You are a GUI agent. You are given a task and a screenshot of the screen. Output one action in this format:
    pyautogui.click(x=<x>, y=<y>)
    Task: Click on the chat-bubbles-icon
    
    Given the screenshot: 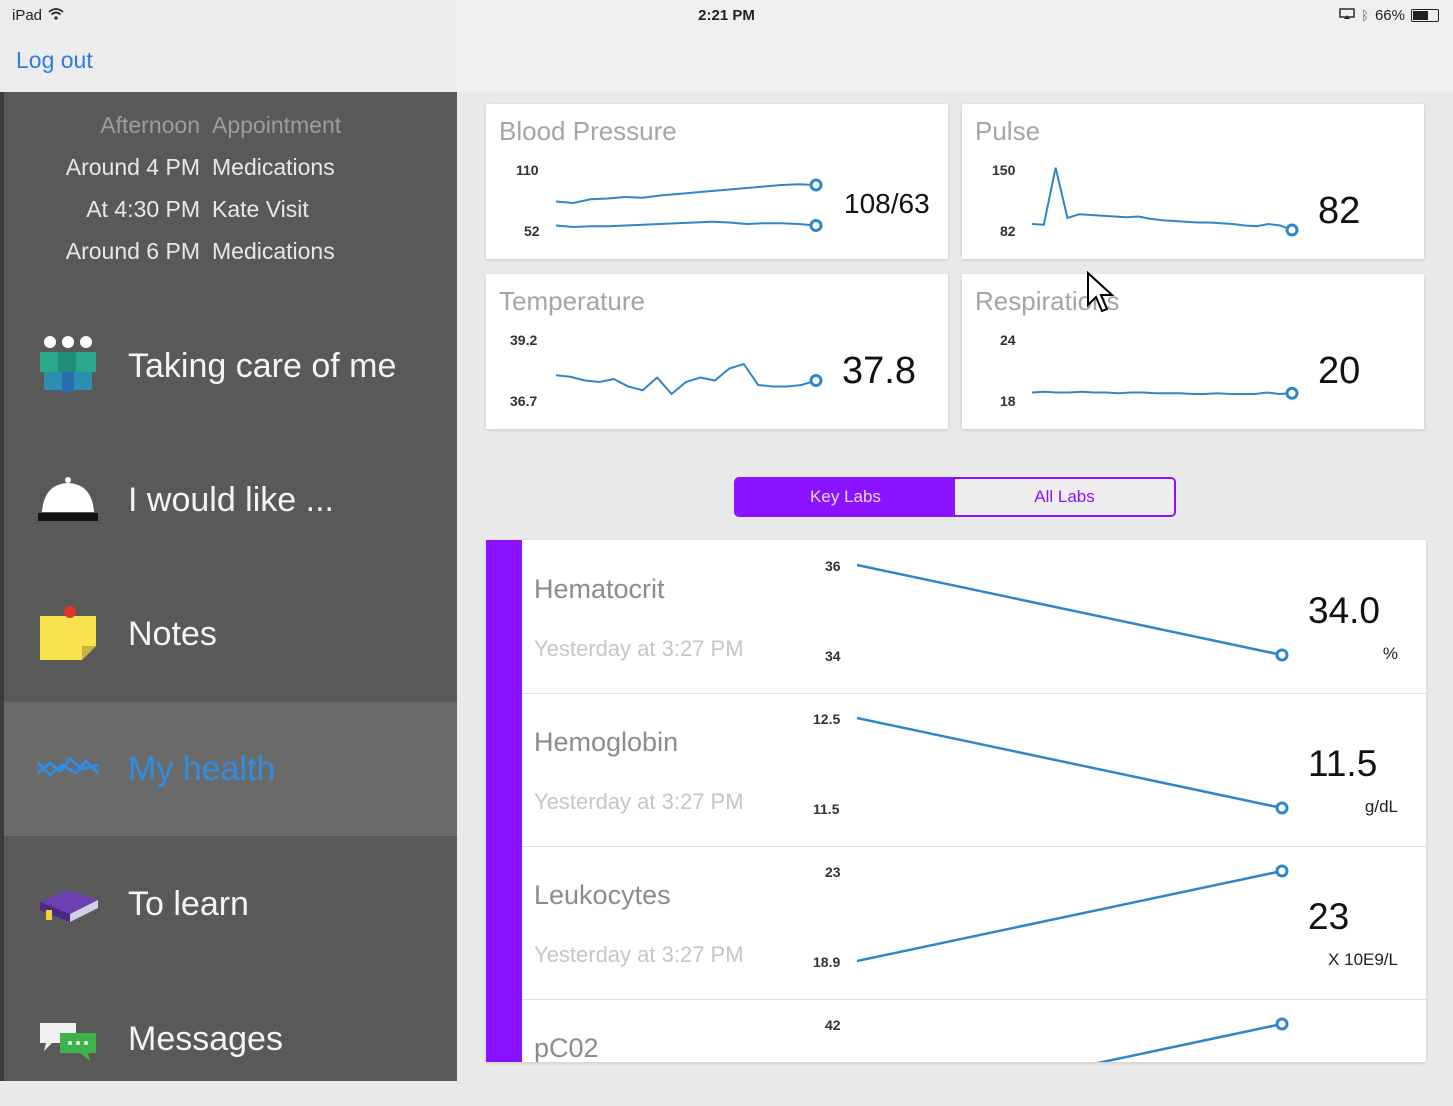 What is the action you would take?
    pyautogui.click(x=68, y=1039)
    